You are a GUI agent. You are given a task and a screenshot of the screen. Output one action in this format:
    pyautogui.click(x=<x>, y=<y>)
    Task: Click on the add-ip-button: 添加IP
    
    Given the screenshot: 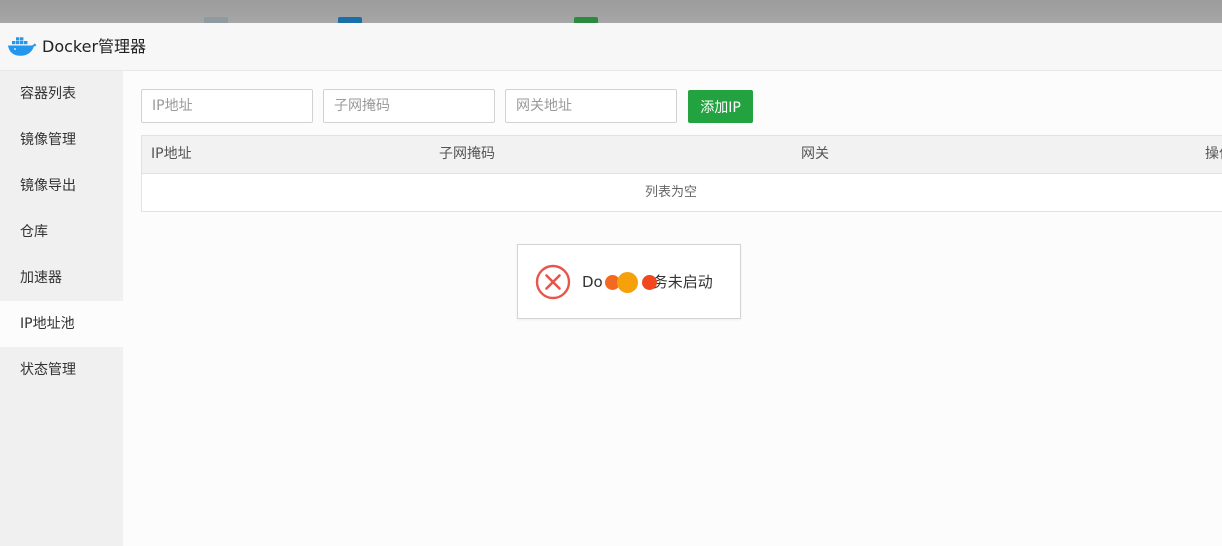 What is the action you would take?
    pyautogui.click(x=720, y=106)
    